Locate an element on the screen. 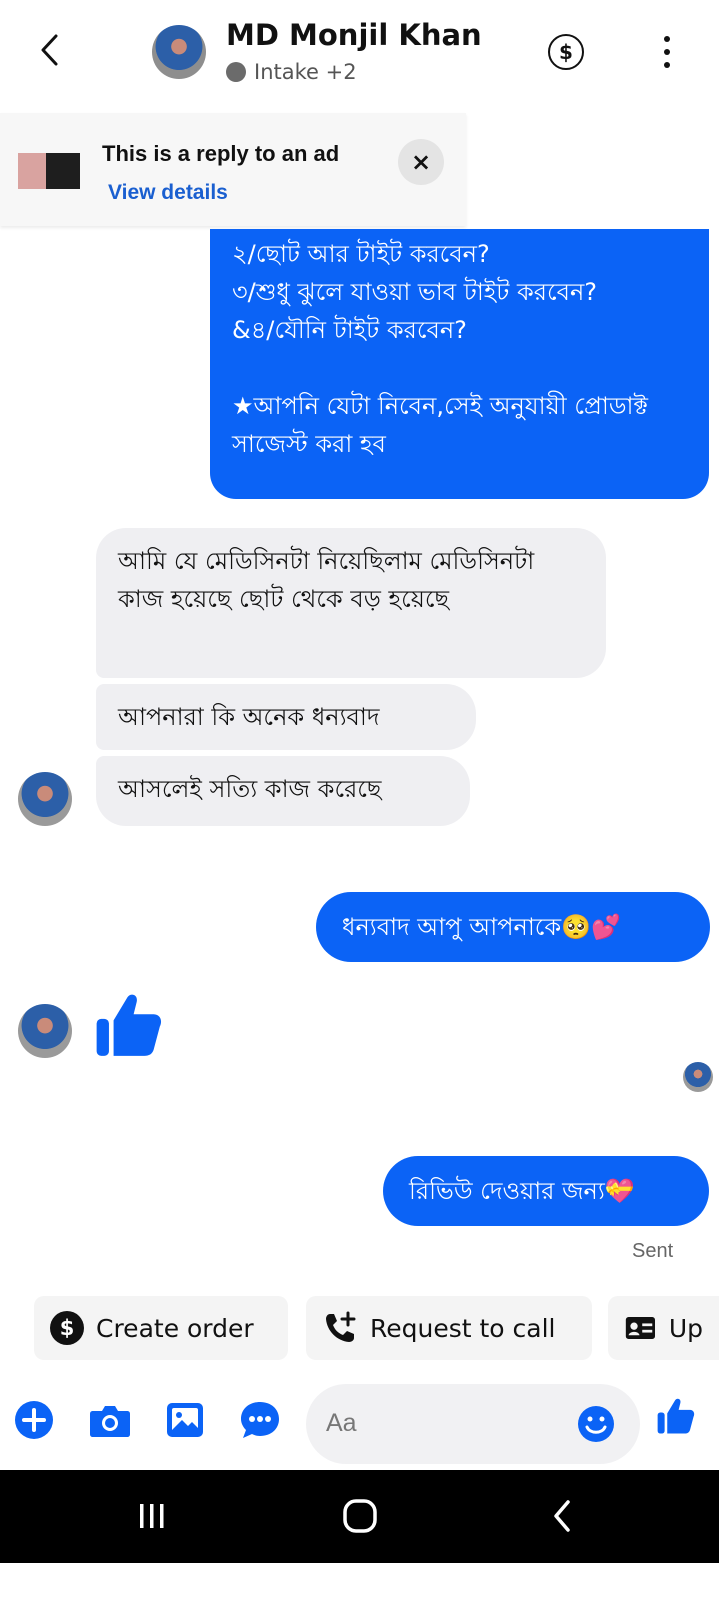  message-bubble-outgoing: ধন্যবাদ আপু আপনাকে🥺💕 is located at coordinates (513, 927).